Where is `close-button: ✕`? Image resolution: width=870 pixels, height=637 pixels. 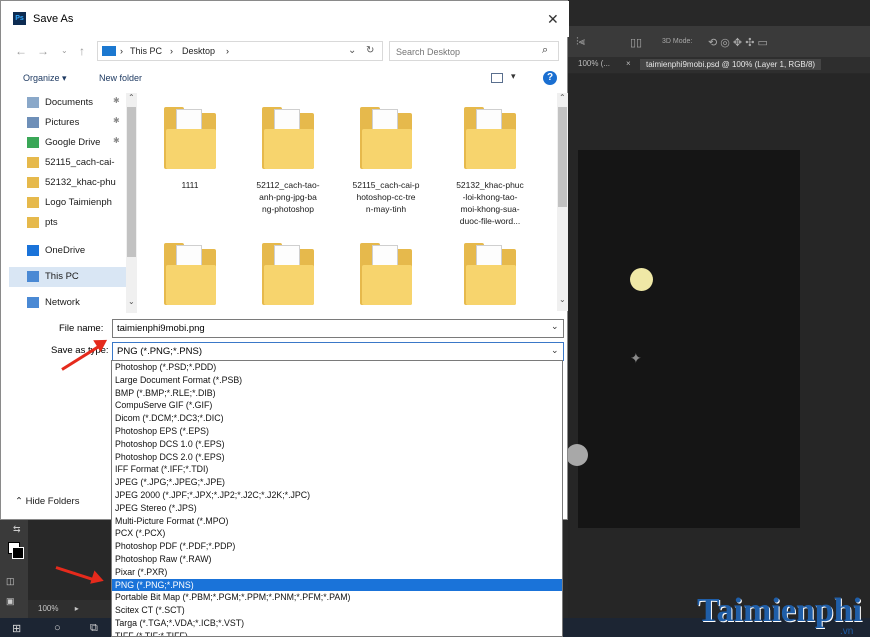
close-button: ✕ is located at coordinates (553, 19).